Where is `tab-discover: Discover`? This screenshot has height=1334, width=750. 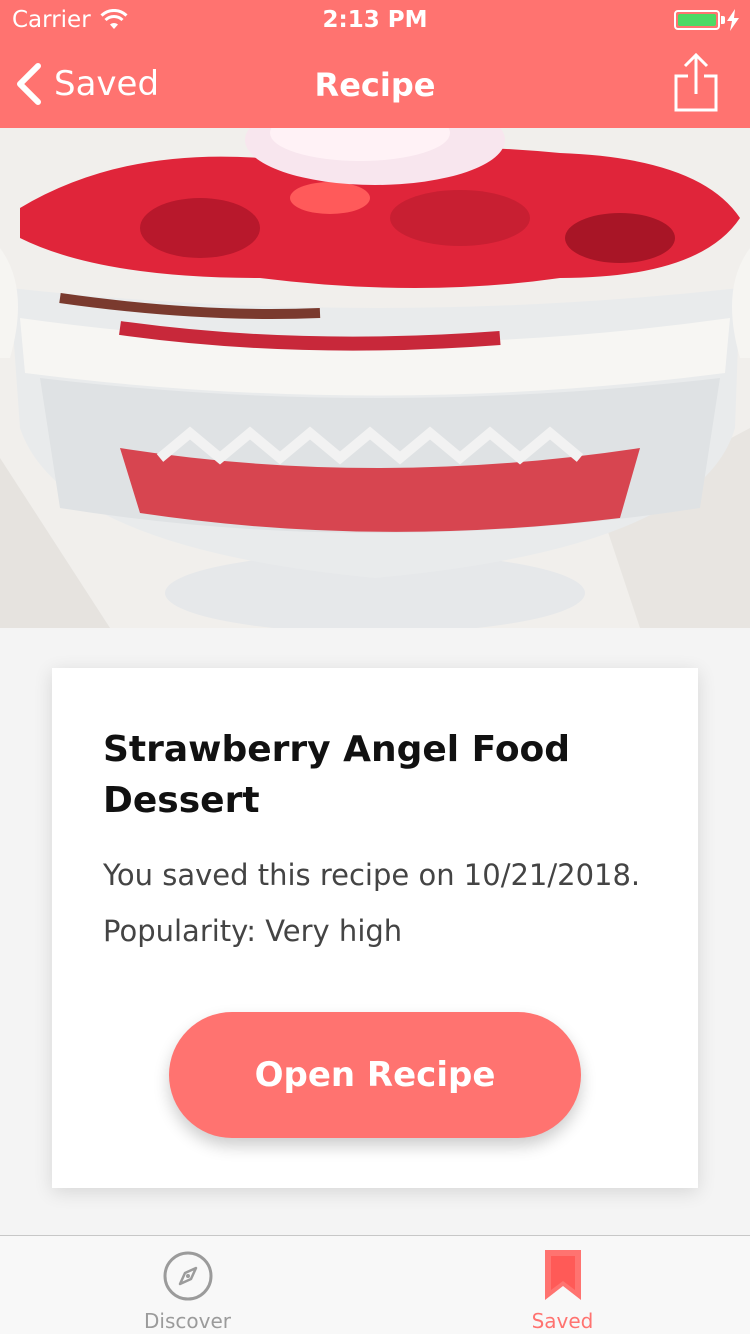 tab-discover: Discover is located at coordinates (187, 1285).